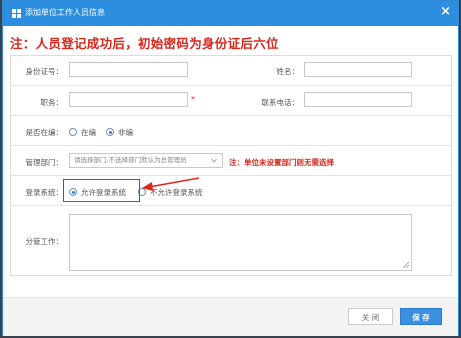  Describe the element at coordinates (44, 132) in the screenshot. I see `on-staff-label: 是否在编：` at that location.